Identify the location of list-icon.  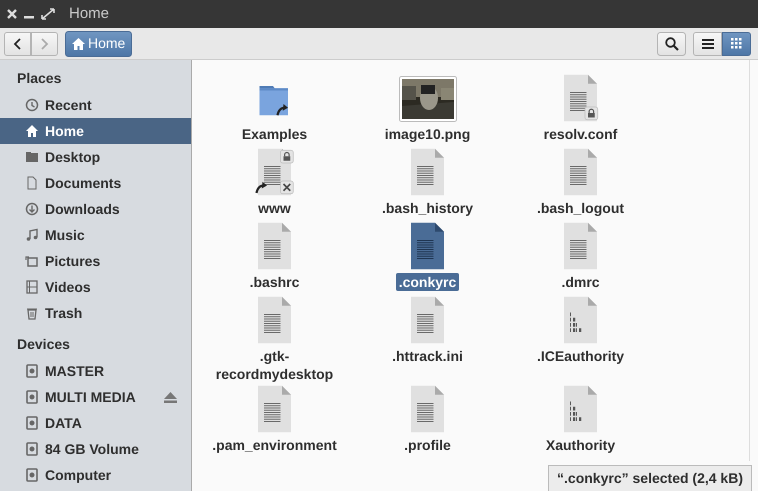
(708, 43).